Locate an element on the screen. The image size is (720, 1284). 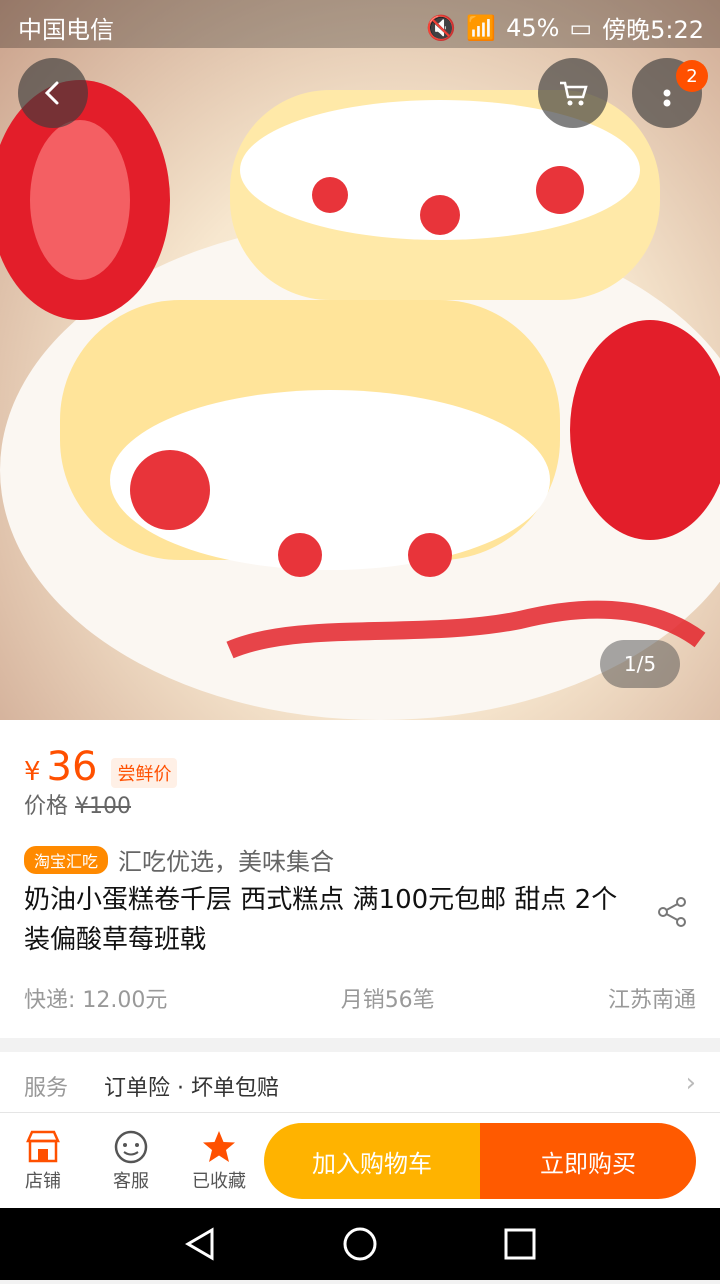
nav-recents-icon is located at coordinates (520, 1244).